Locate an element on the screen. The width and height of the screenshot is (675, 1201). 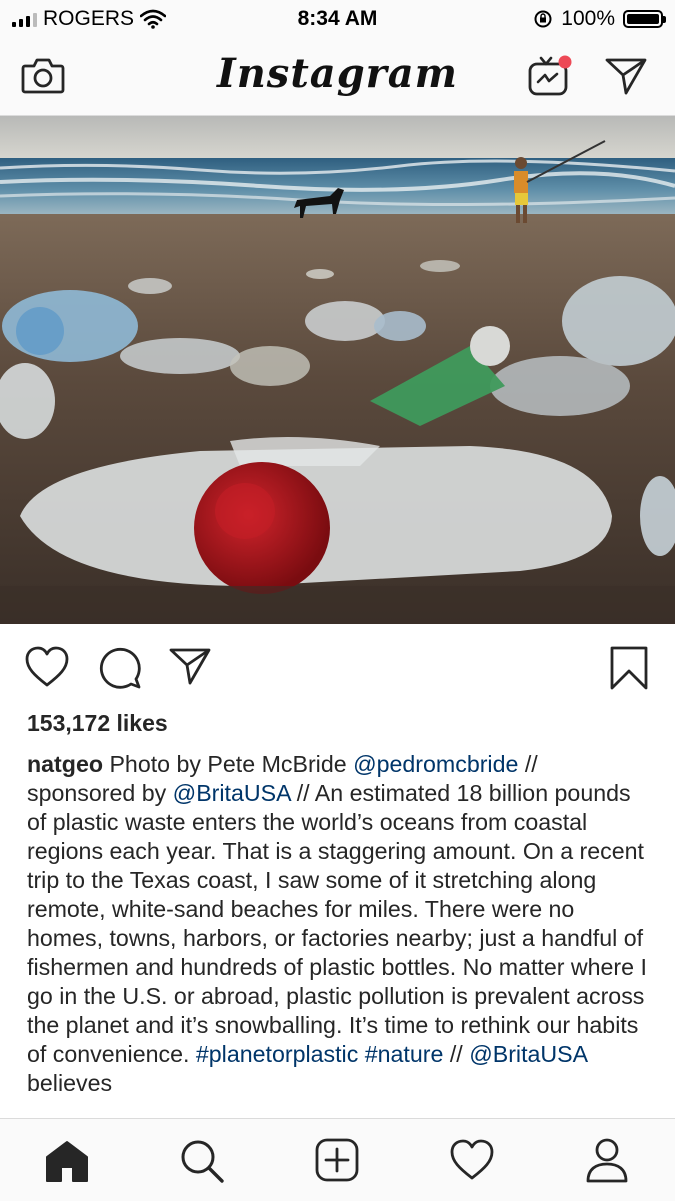
search-icon is located at coordinates (202, 1161).